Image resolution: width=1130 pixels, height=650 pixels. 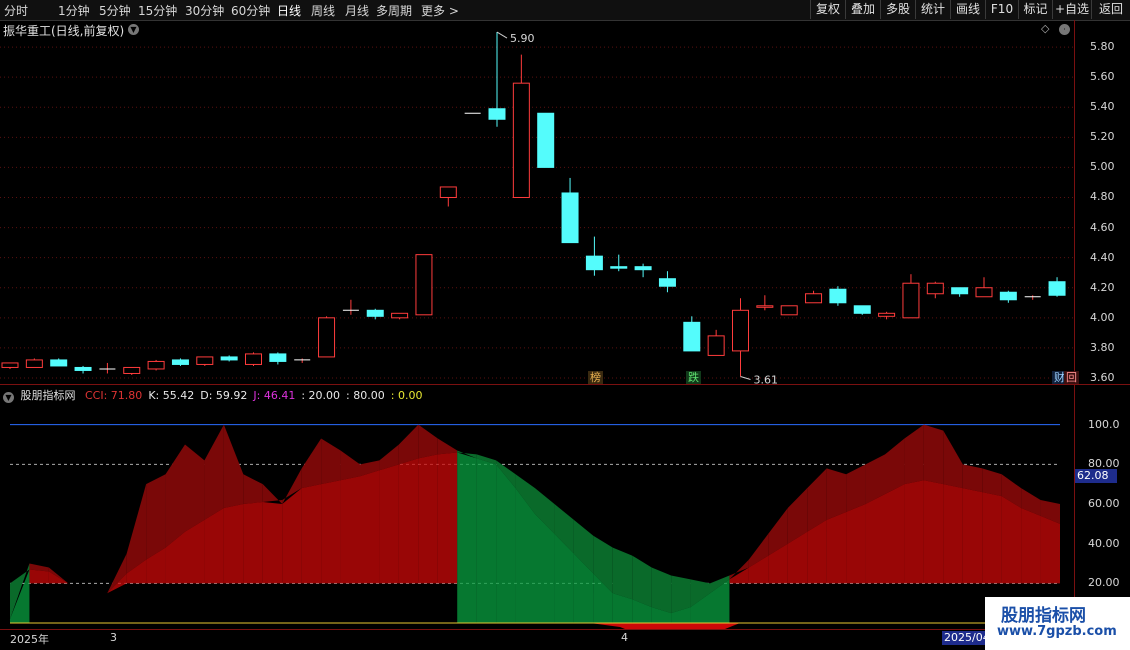 What do you see at coordinates (115, 10) in the screenshot?
I see `tab-period: 5分钟` at bounding box center [115, 10].